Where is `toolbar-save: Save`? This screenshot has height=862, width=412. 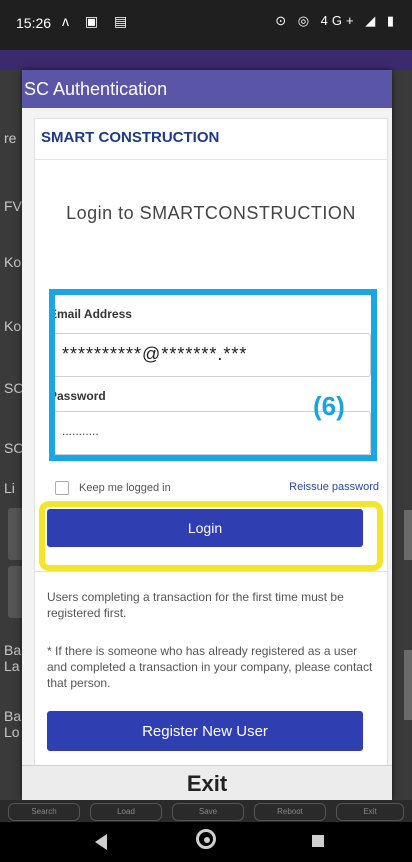 toolbar-save: Save is located at coordinates (208, 812).